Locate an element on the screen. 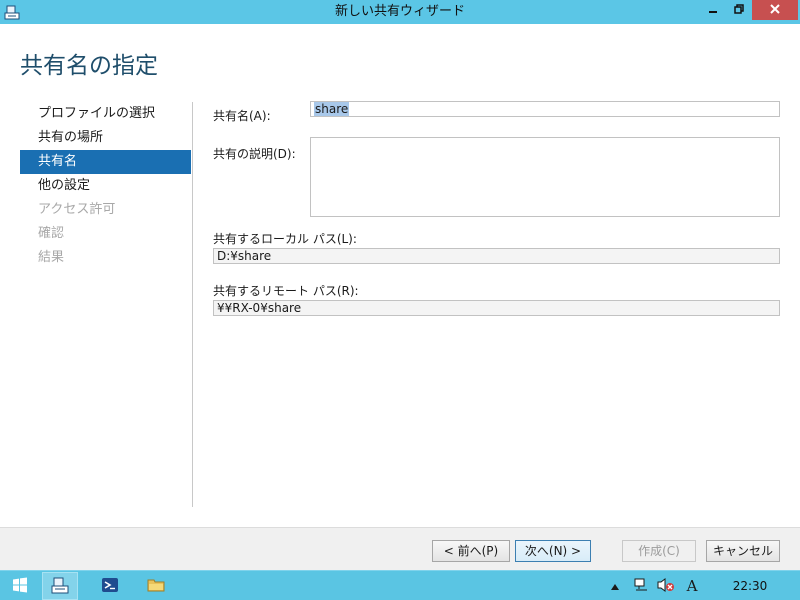 This screenshot has width=800, height=600. volume-tray-button is located at coordinates (666, 586).